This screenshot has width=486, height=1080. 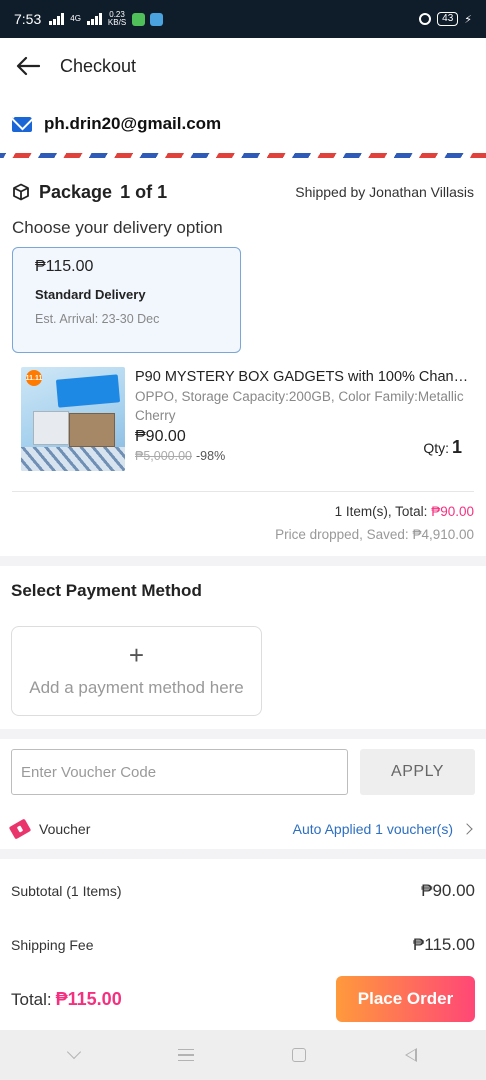 I want to click on delivery-option-label: Choose your delivery option, so click(x=117, y=227).